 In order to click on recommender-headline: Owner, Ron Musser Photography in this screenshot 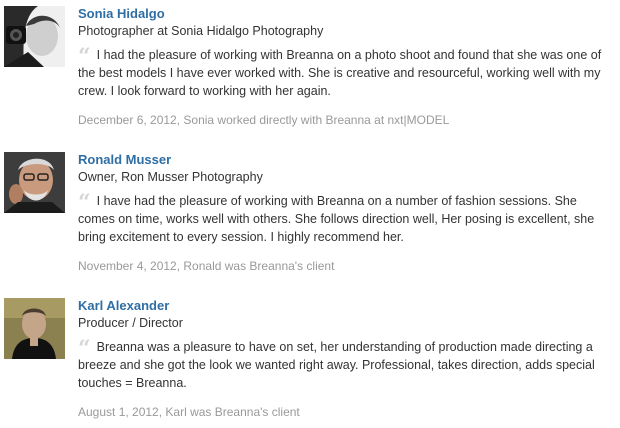, I will do `click(170, 177)`.